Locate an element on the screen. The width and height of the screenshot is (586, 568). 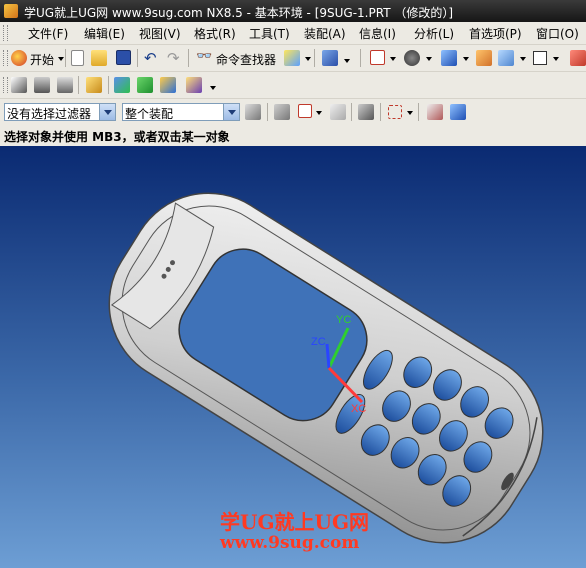
mate-icon is located at coordinates (168, 85).